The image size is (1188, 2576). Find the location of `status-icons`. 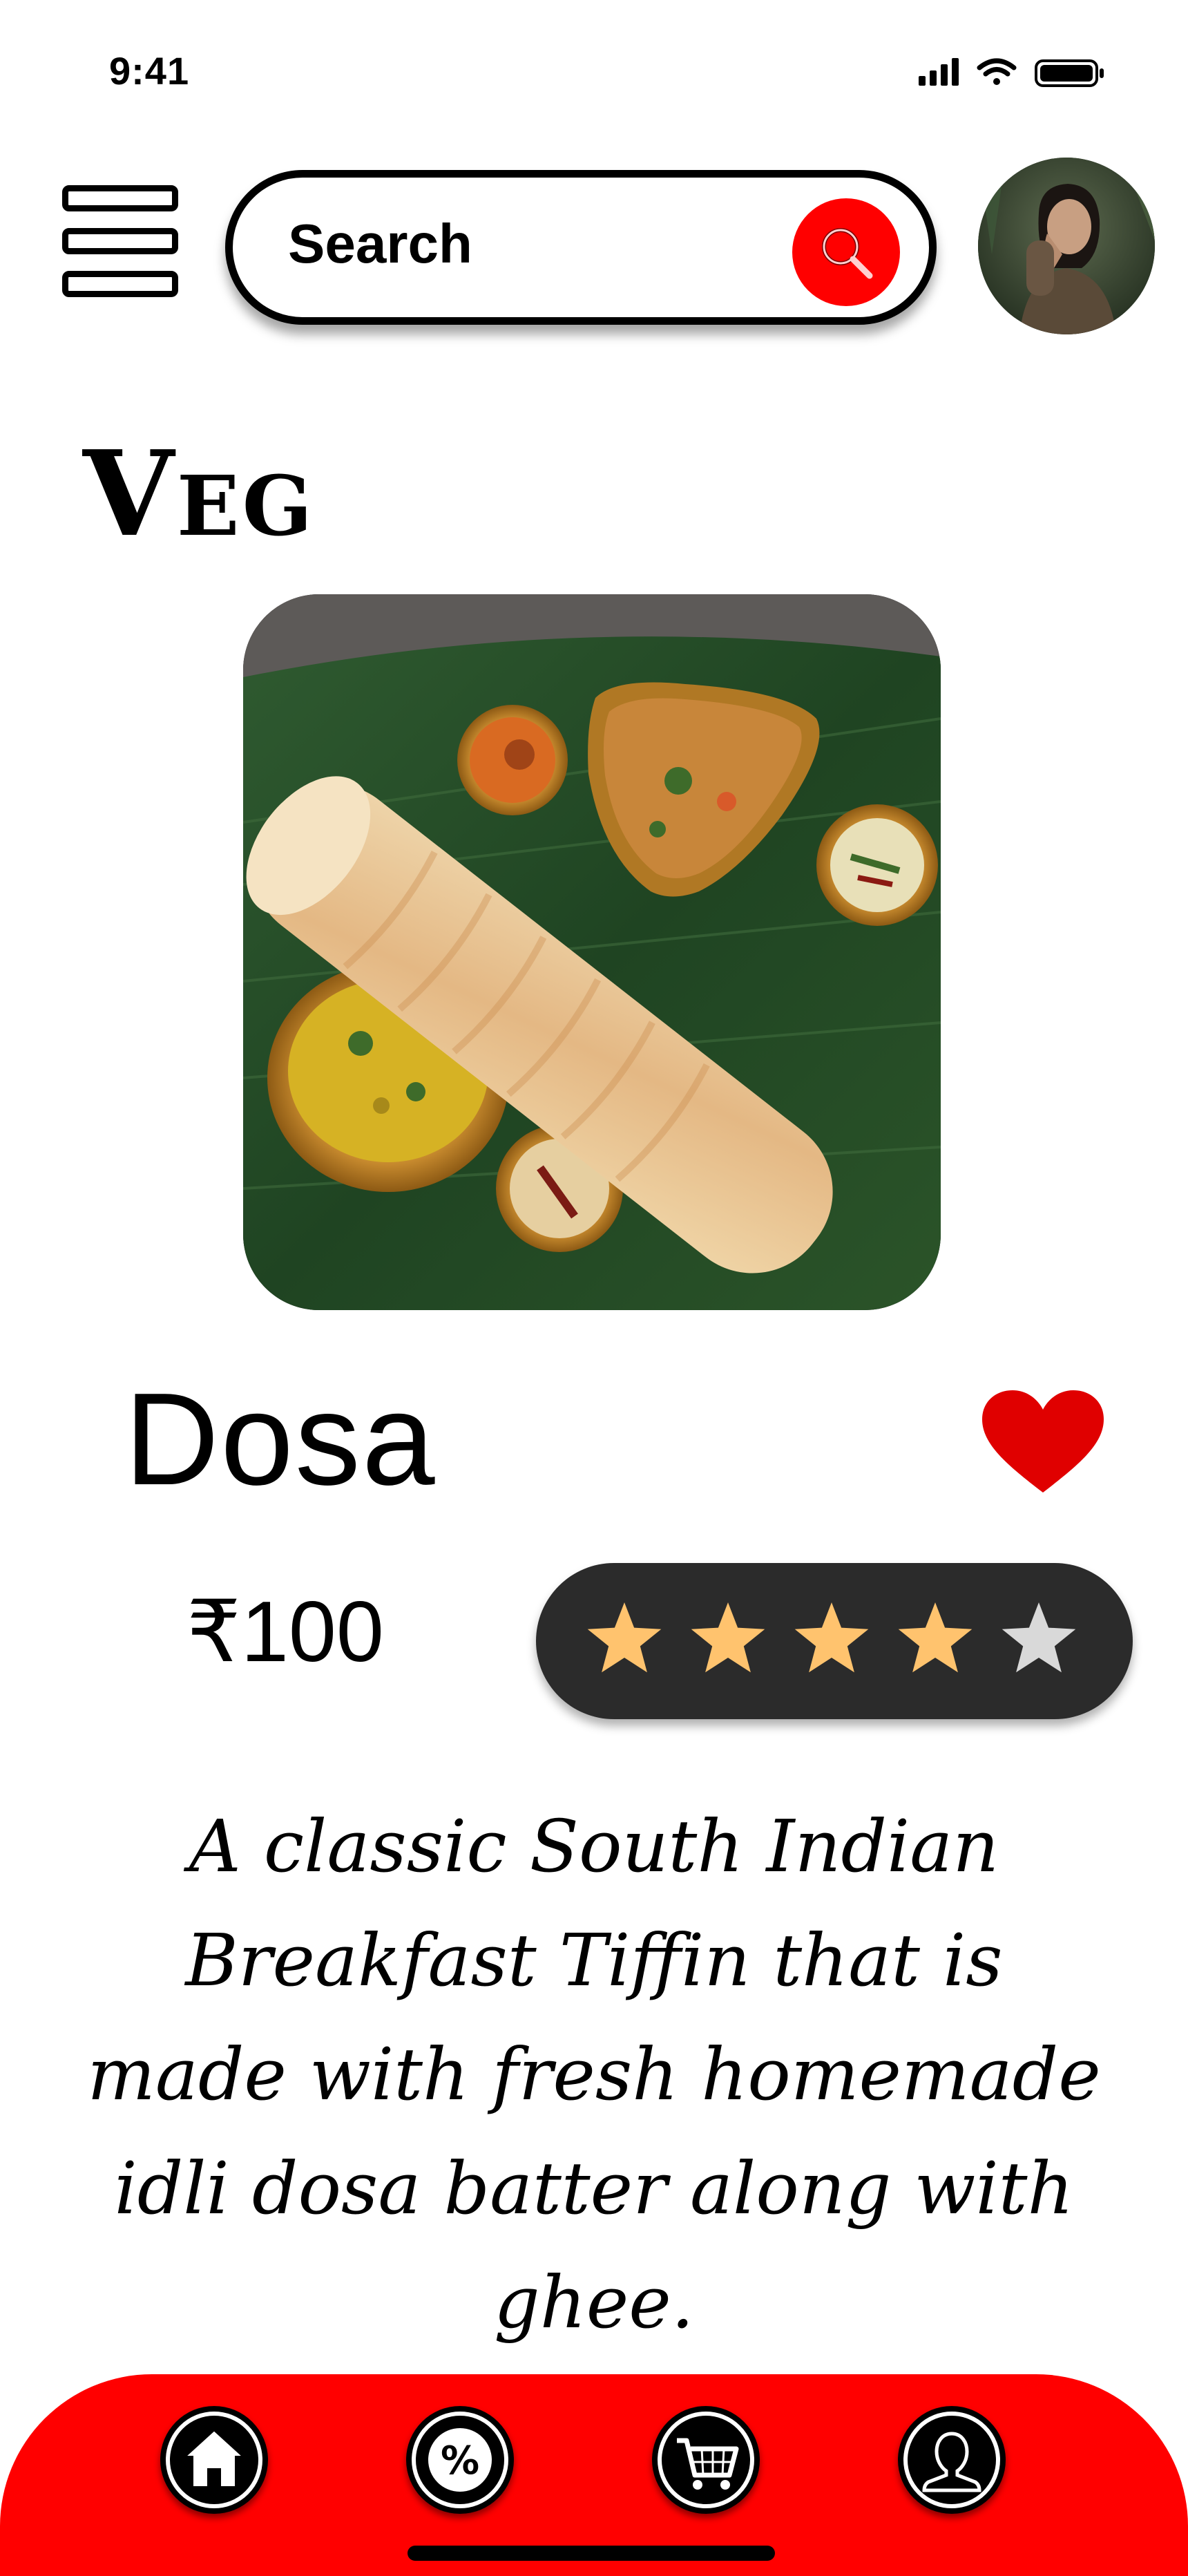

status-icons is located at coordinates (1016, 72).